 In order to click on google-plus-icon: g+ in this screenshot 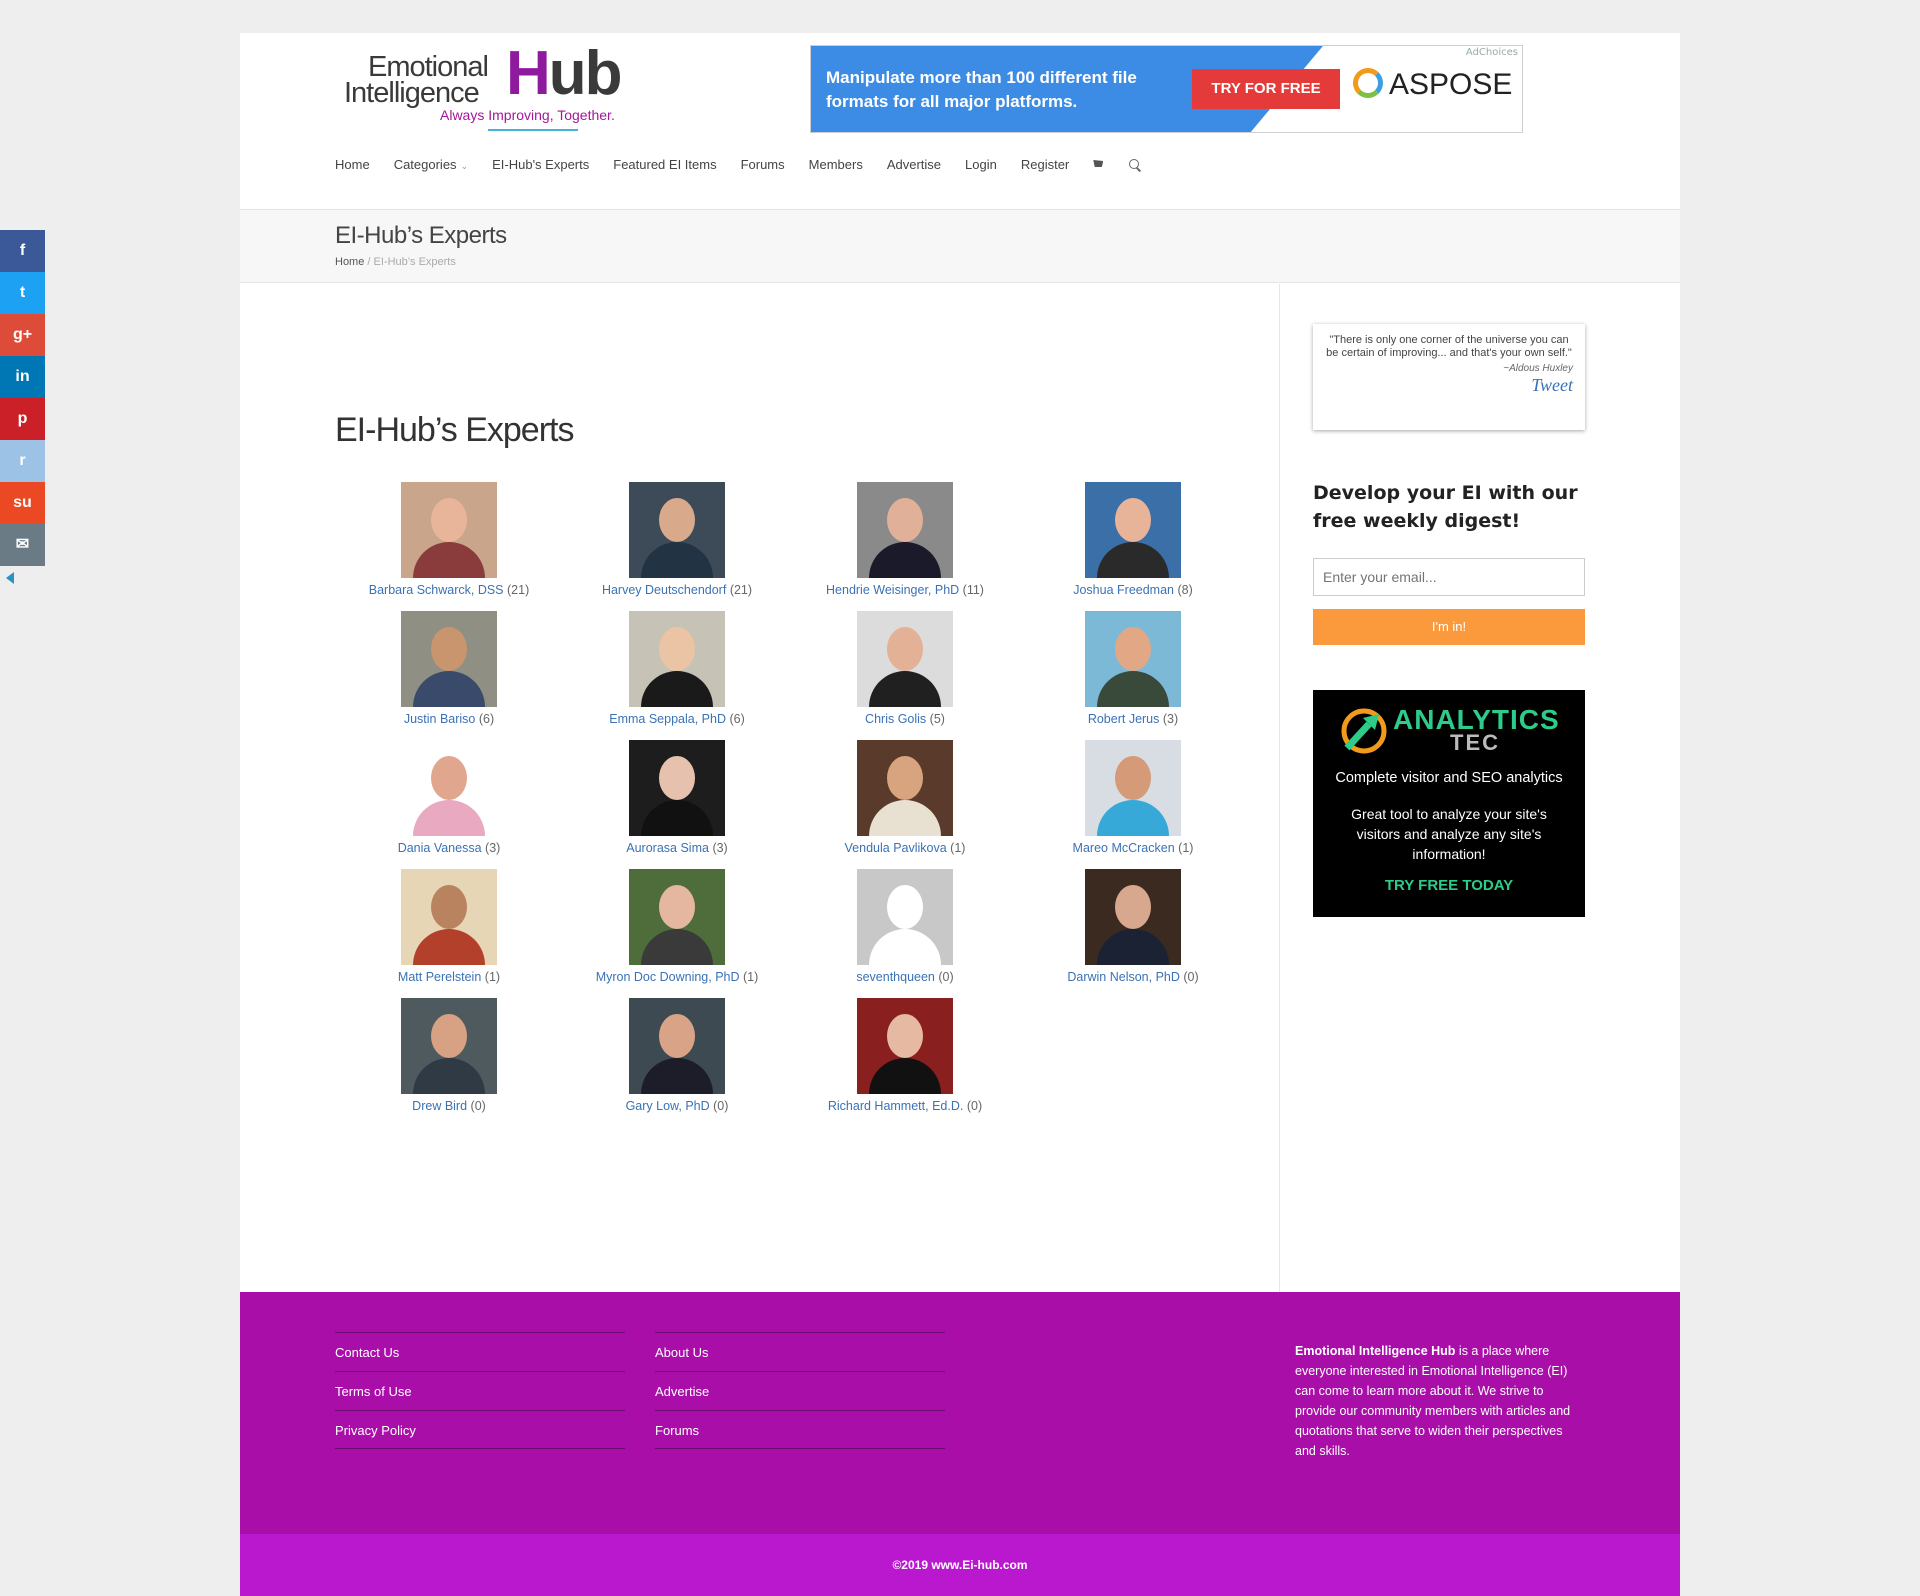, I will do `click(22, 335)`.